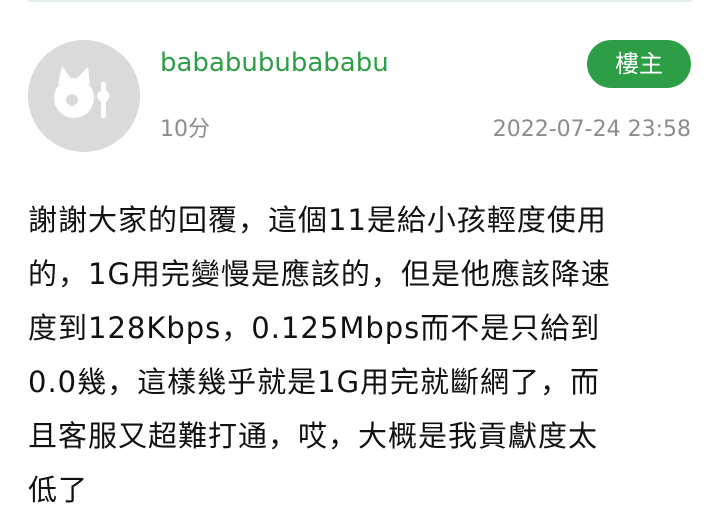  I want to click on post-body-line: 且客服又超難打通，哎，大概是我貢獻度太, so click(313, 436).